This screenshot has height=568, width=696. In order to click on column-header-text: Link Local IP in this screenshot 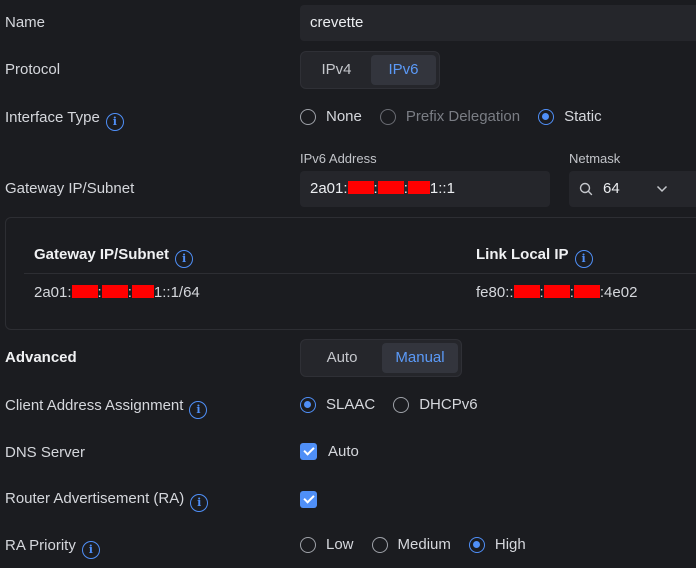, I will do `click(522, 254)`.